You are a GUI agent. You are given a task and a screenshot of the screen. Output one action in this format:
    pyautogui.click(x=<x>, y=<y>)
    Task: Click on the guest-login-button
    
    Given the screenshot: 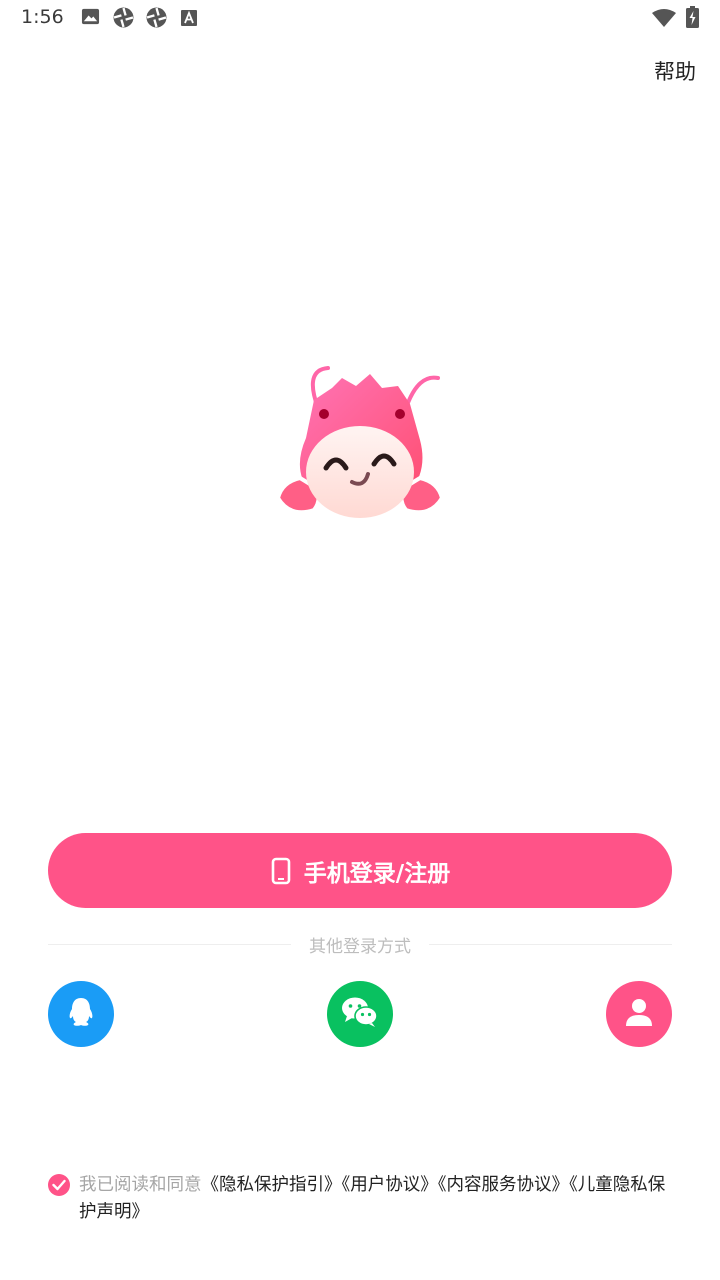 What is the action you would take?
    pyautogui.click(x=639, y=1014)
    